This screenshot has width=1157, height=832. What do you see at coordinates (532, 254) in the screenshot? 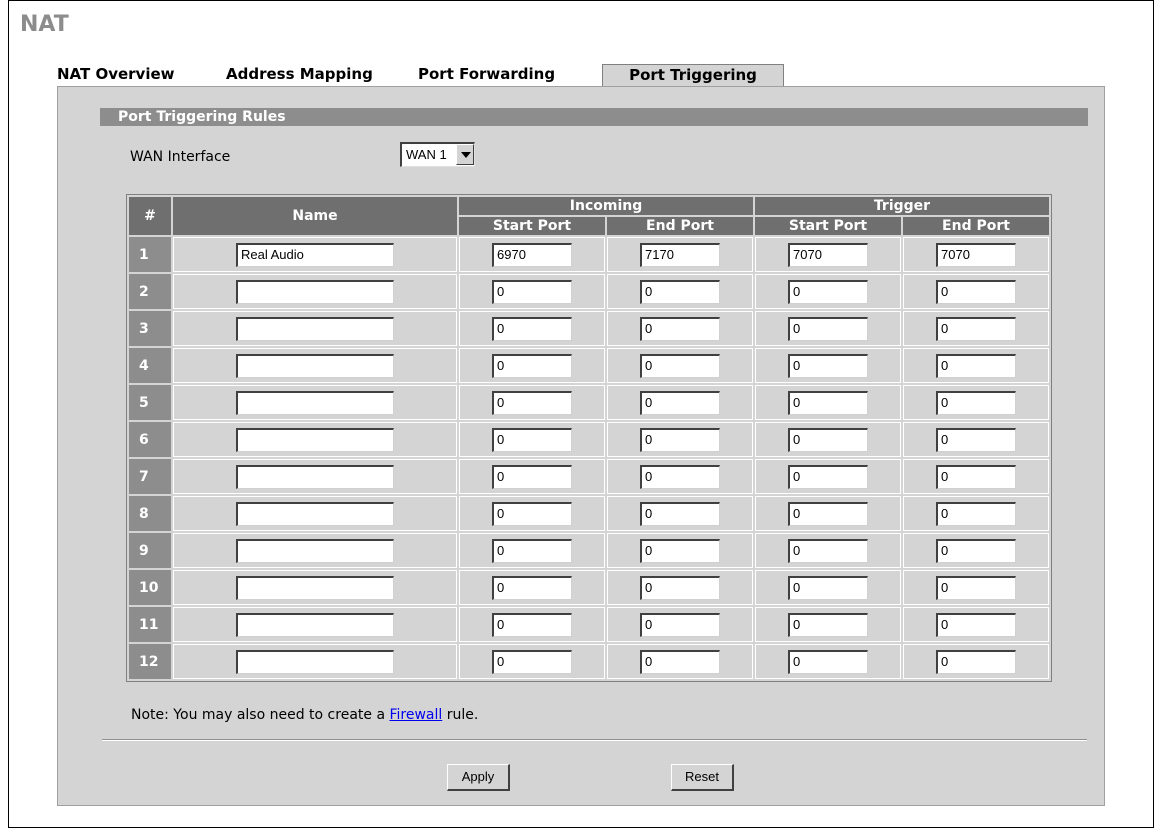
I see `incoming-start-port-input: 6970` at bounding box center [532, 254].